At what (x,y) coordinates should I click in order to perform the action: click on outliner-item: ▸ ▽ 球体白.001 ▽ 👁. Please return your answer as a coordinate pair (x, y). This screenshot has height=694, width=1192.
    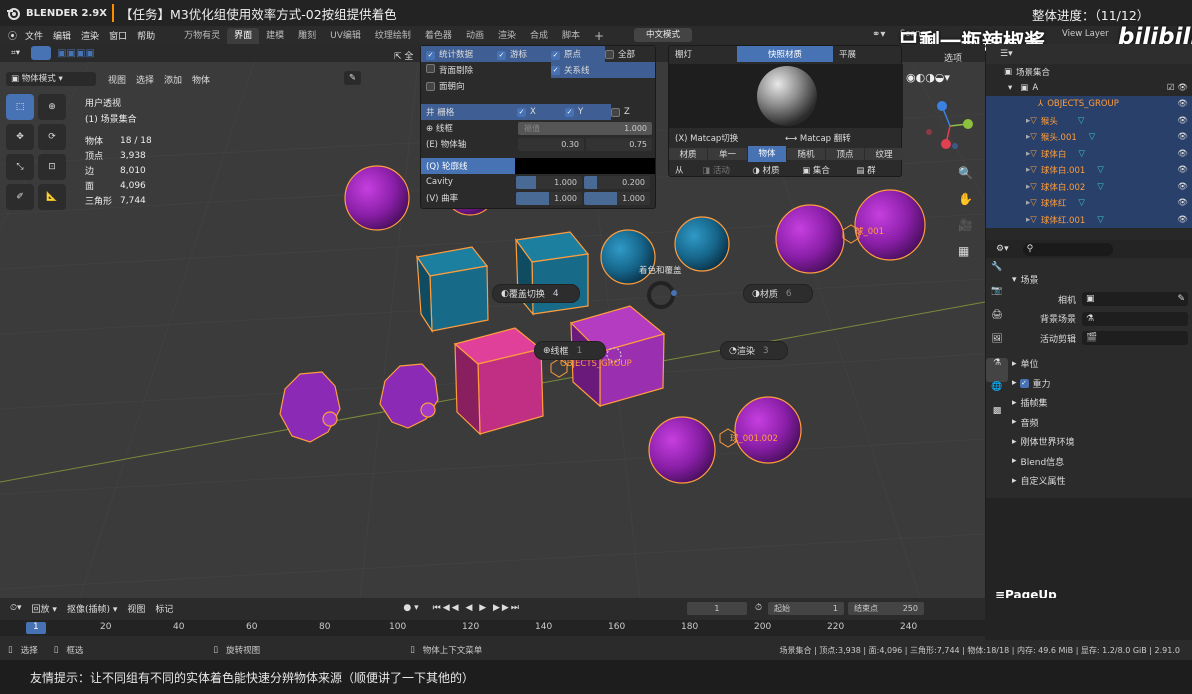
    Looking at the image, I should click on (1089, 170).